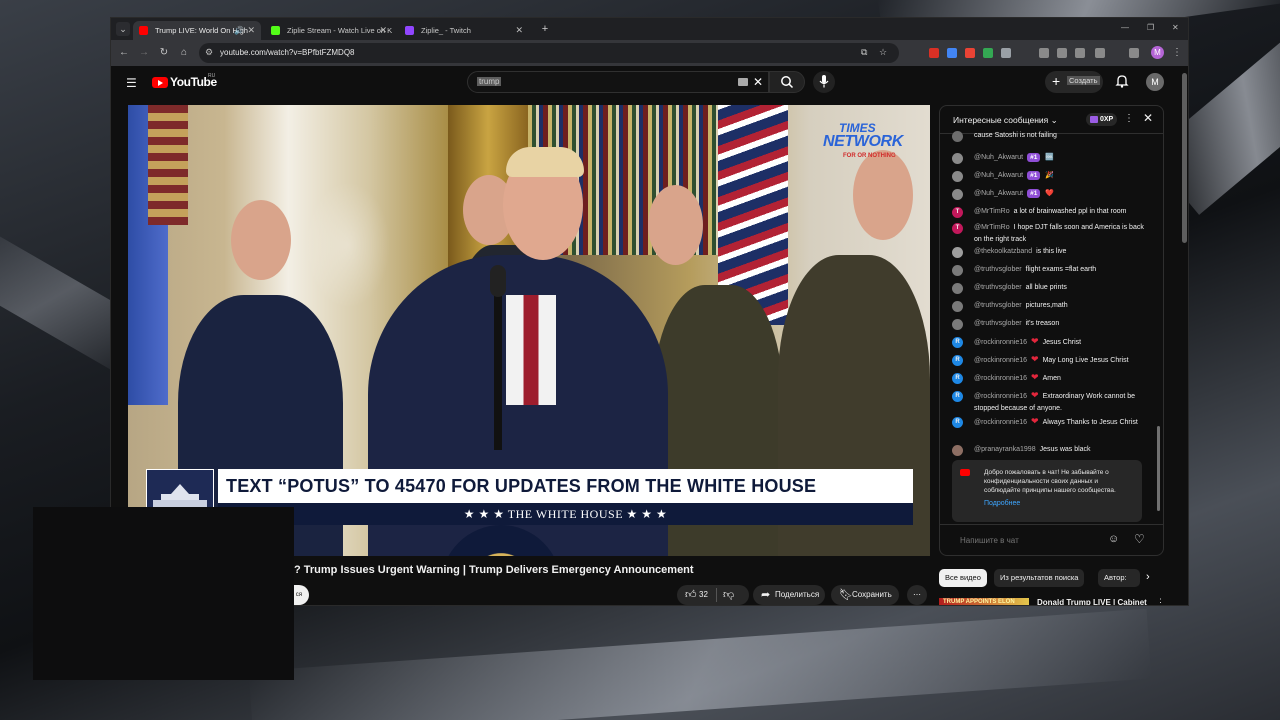  I want to click on like-icon: 👍︎, so click(691, 595).